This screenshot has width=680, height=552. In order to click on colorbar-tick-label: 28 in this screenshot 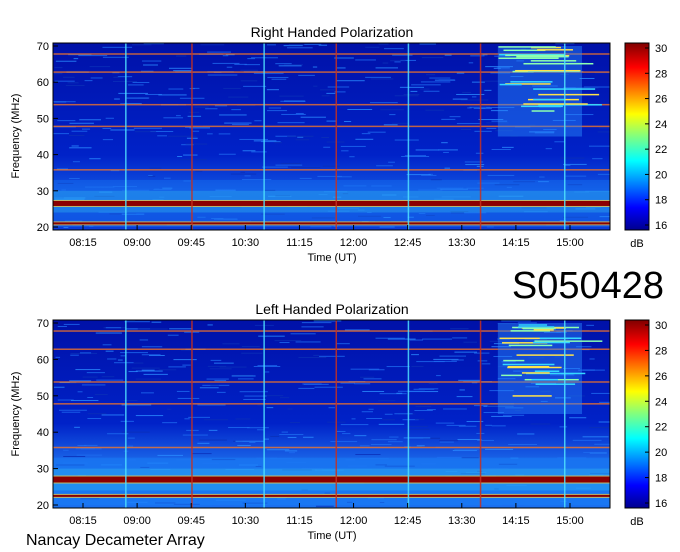, I will do `click(661, 74)`.